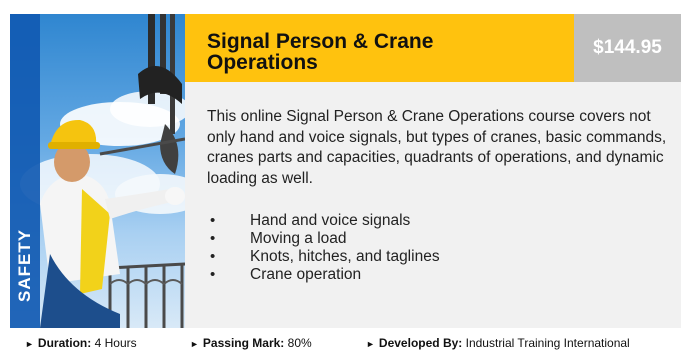 This screenshot has width=681, height=350. I want to click on list-item: Crane operation, so click(323, 275).